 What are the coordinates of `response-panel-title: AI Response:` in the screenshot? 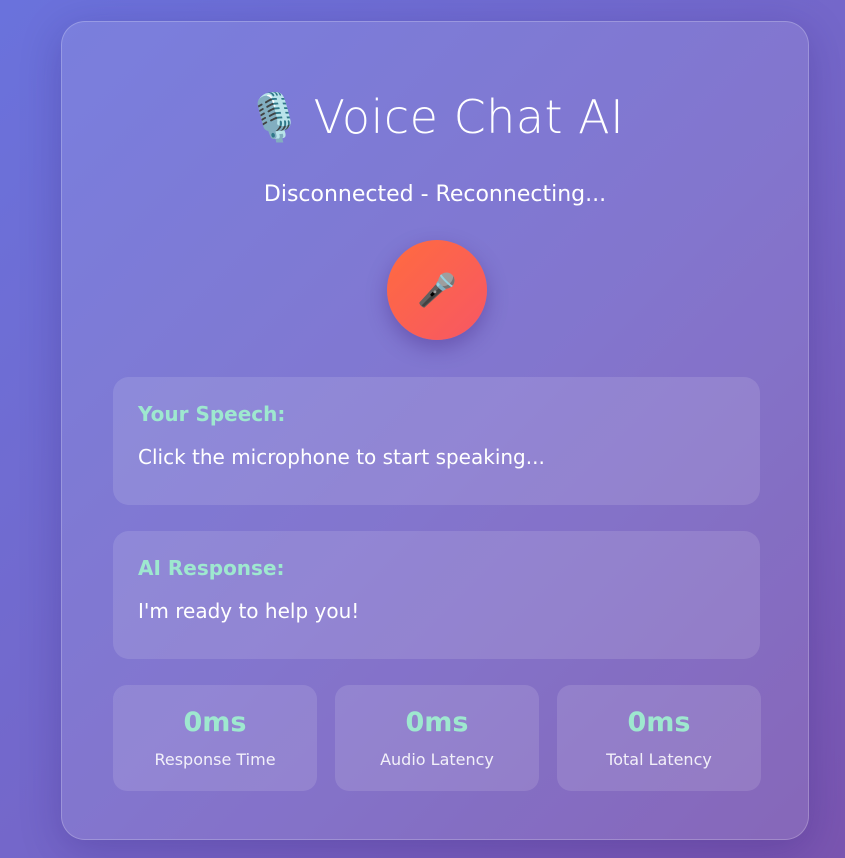 It's located at (211, 568).